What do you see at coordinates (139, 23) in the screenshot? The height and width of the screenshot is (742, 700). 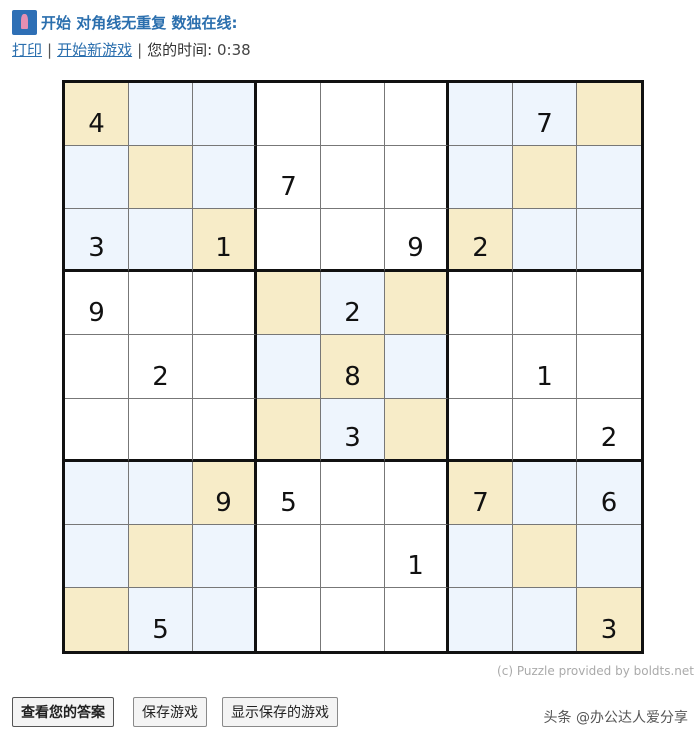 I see `page-title: 开始 对角线无重复 数独在线:` at bounding box center [139, 23].